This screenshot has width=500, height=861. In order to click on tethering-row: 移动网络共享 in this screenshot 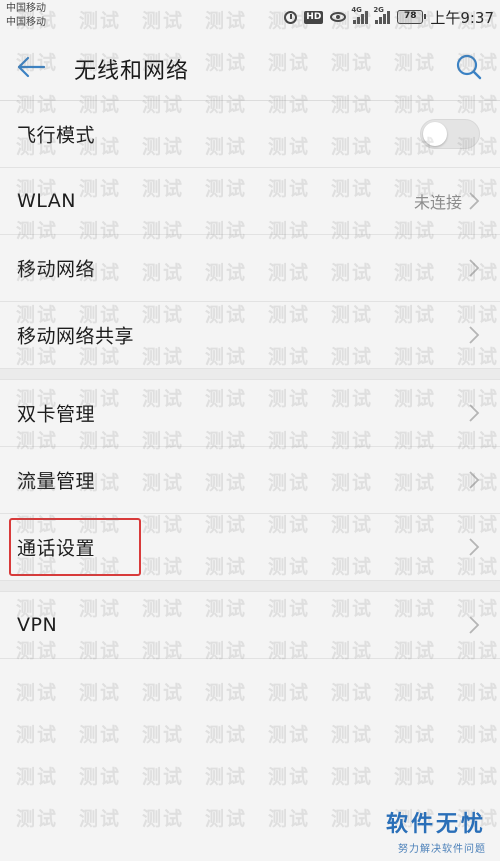, I will do `click(250, 335)`.